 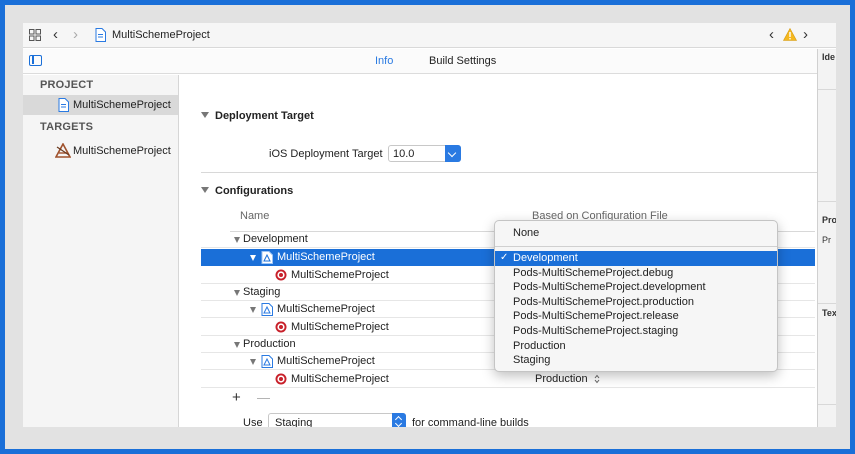 What do you see at coordinates (262, 292) in the screenshot?
I see `config-name: Staging` at bounding box center [262, 292].